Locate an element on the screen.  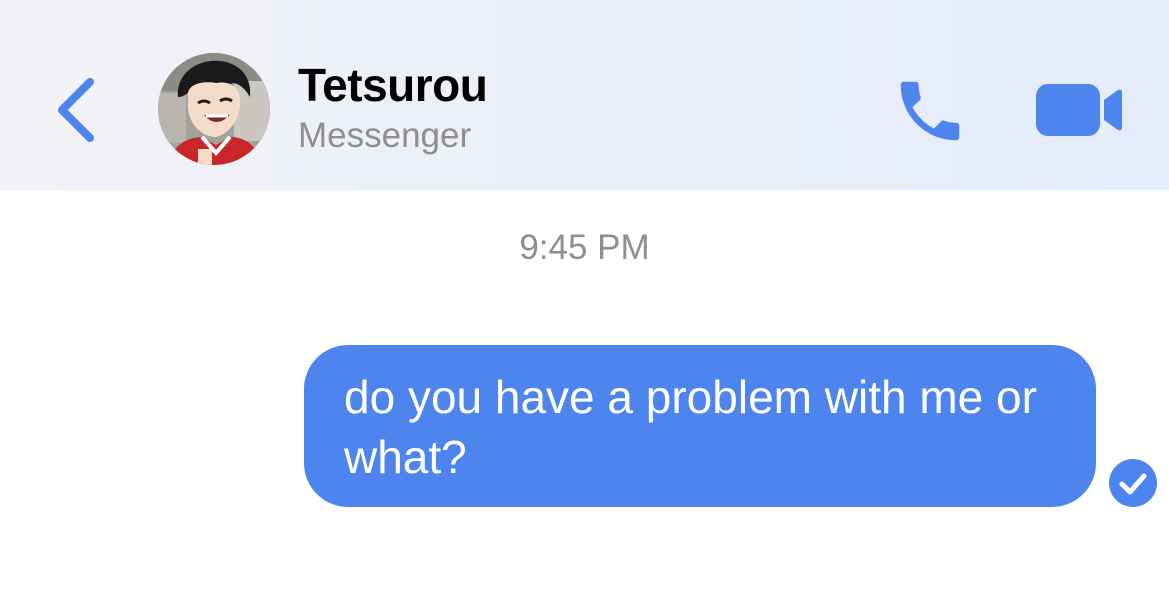
video-camera-icon is located at coordinates (1079, 110).